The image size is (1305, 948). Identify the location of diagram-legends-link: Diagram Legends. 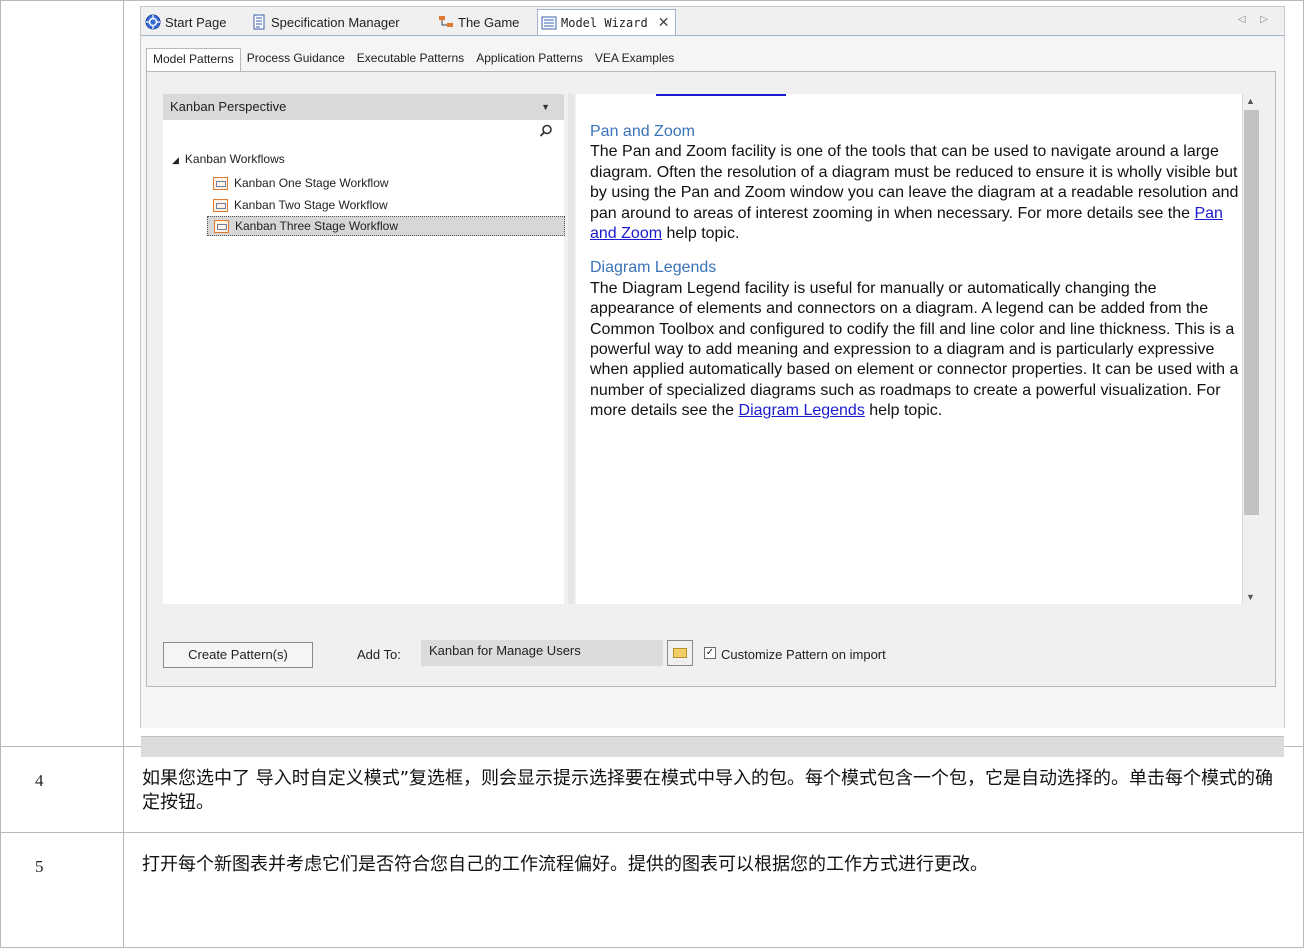
(802, 410).